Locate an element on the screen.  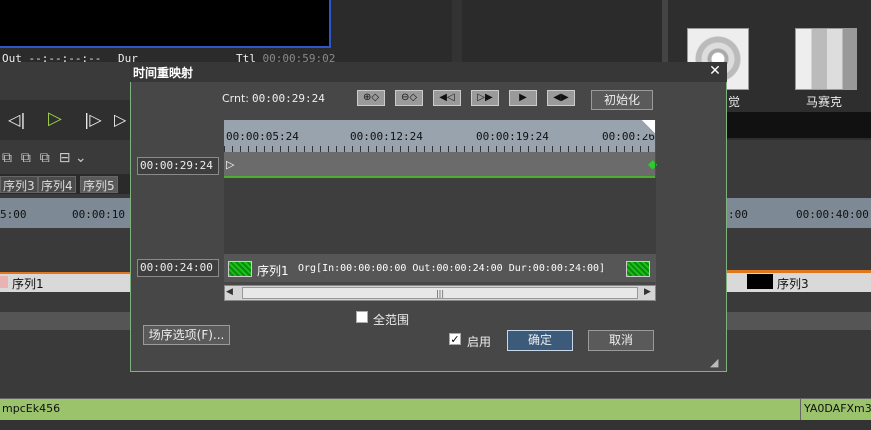
ok-button: 确定 is located at coordinates (540, 340).